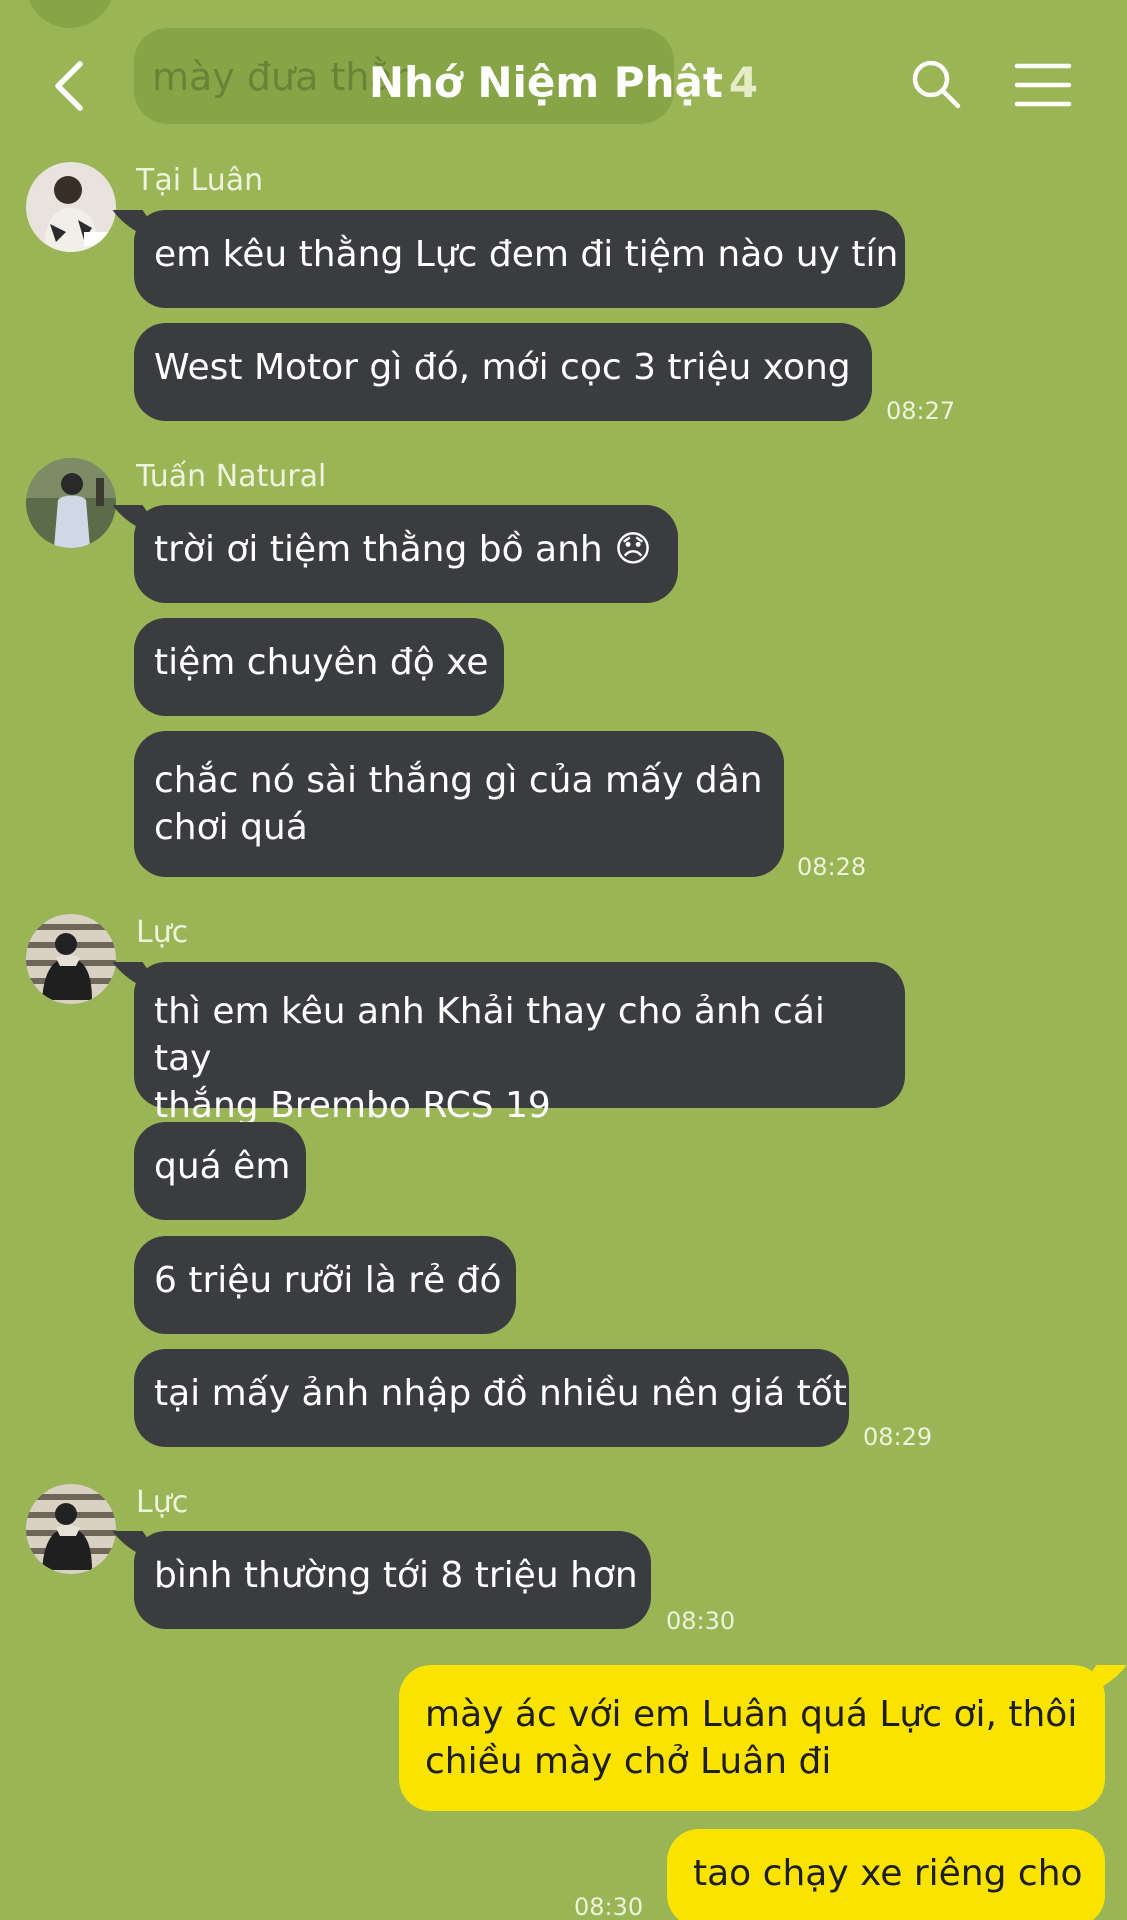  What do you see at coordinates (545, 82) in the screenshot?
I see `group-name: Nhớ Niệm Phật` at bounding box center [545, 82].